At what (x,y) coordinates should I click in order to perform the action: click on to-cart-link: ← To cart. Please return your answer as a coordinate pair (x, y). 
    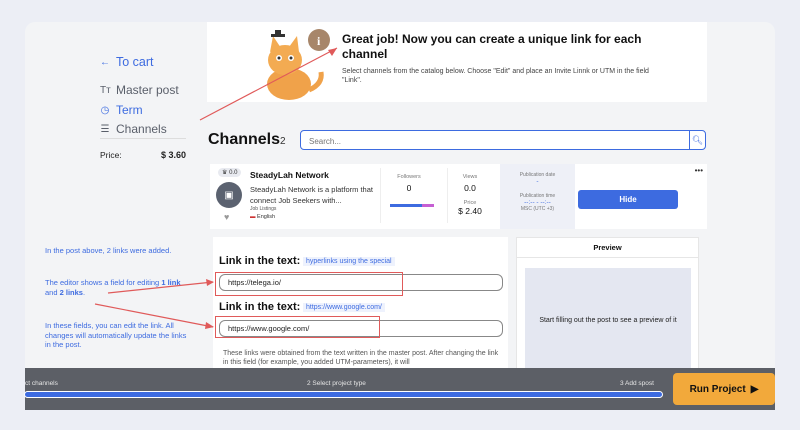
    Looking at the image, I should click on (127, 62).